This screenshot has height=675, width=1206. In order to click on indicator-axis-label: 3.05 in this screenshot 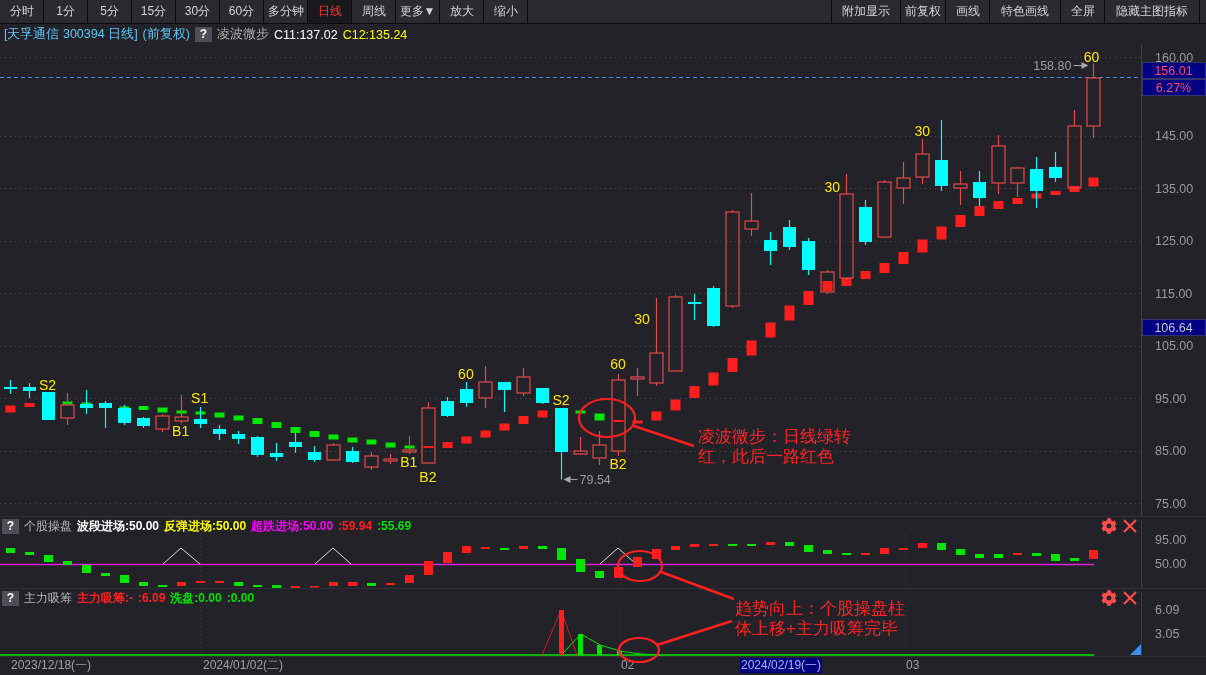, I will do `click(1167, 634)`.